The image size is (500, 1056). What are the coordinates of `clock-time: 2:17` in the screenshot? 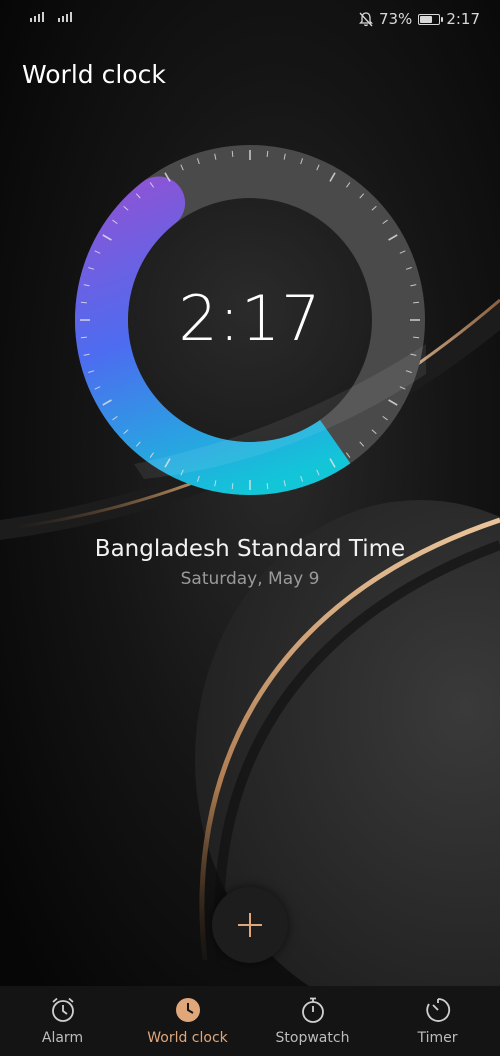 It's located at (250, 318).